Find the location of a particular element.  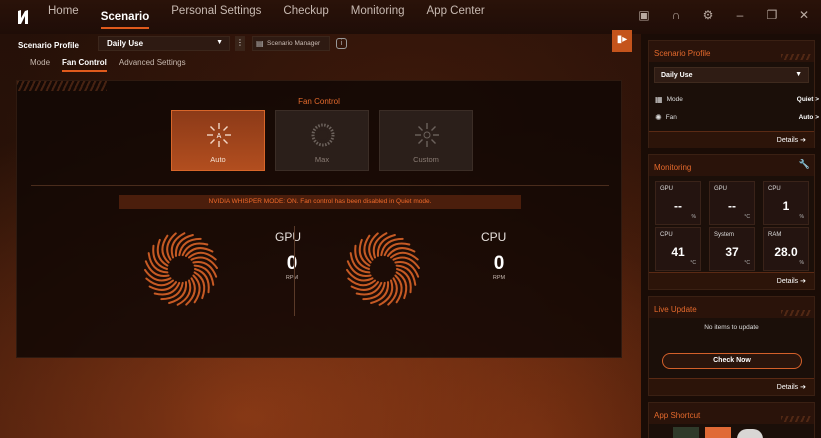

monitor-cpu-usage: CPU 1 % is located at coordinates (786, 203).